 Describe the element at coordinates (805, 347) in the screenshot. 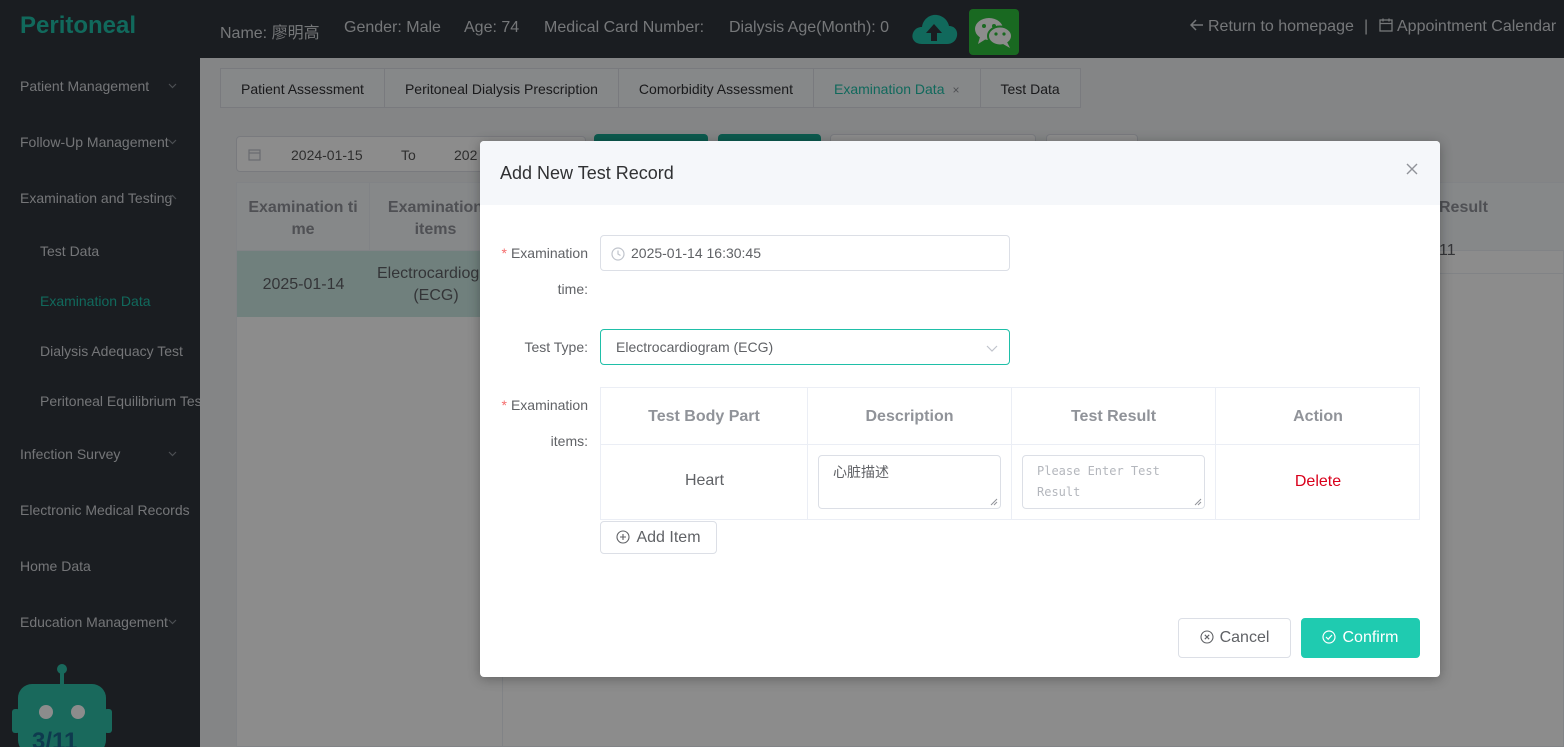

I see `test-type-select: Electrocardiogram (ECG)` at that location.